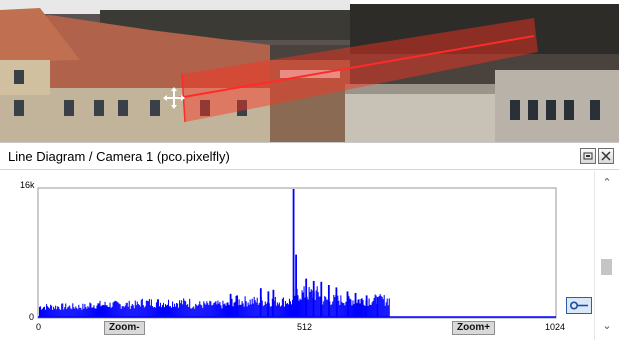  Describe the element at coordinates (588, 156) in the screenshot. I see `restore-button` at that location.